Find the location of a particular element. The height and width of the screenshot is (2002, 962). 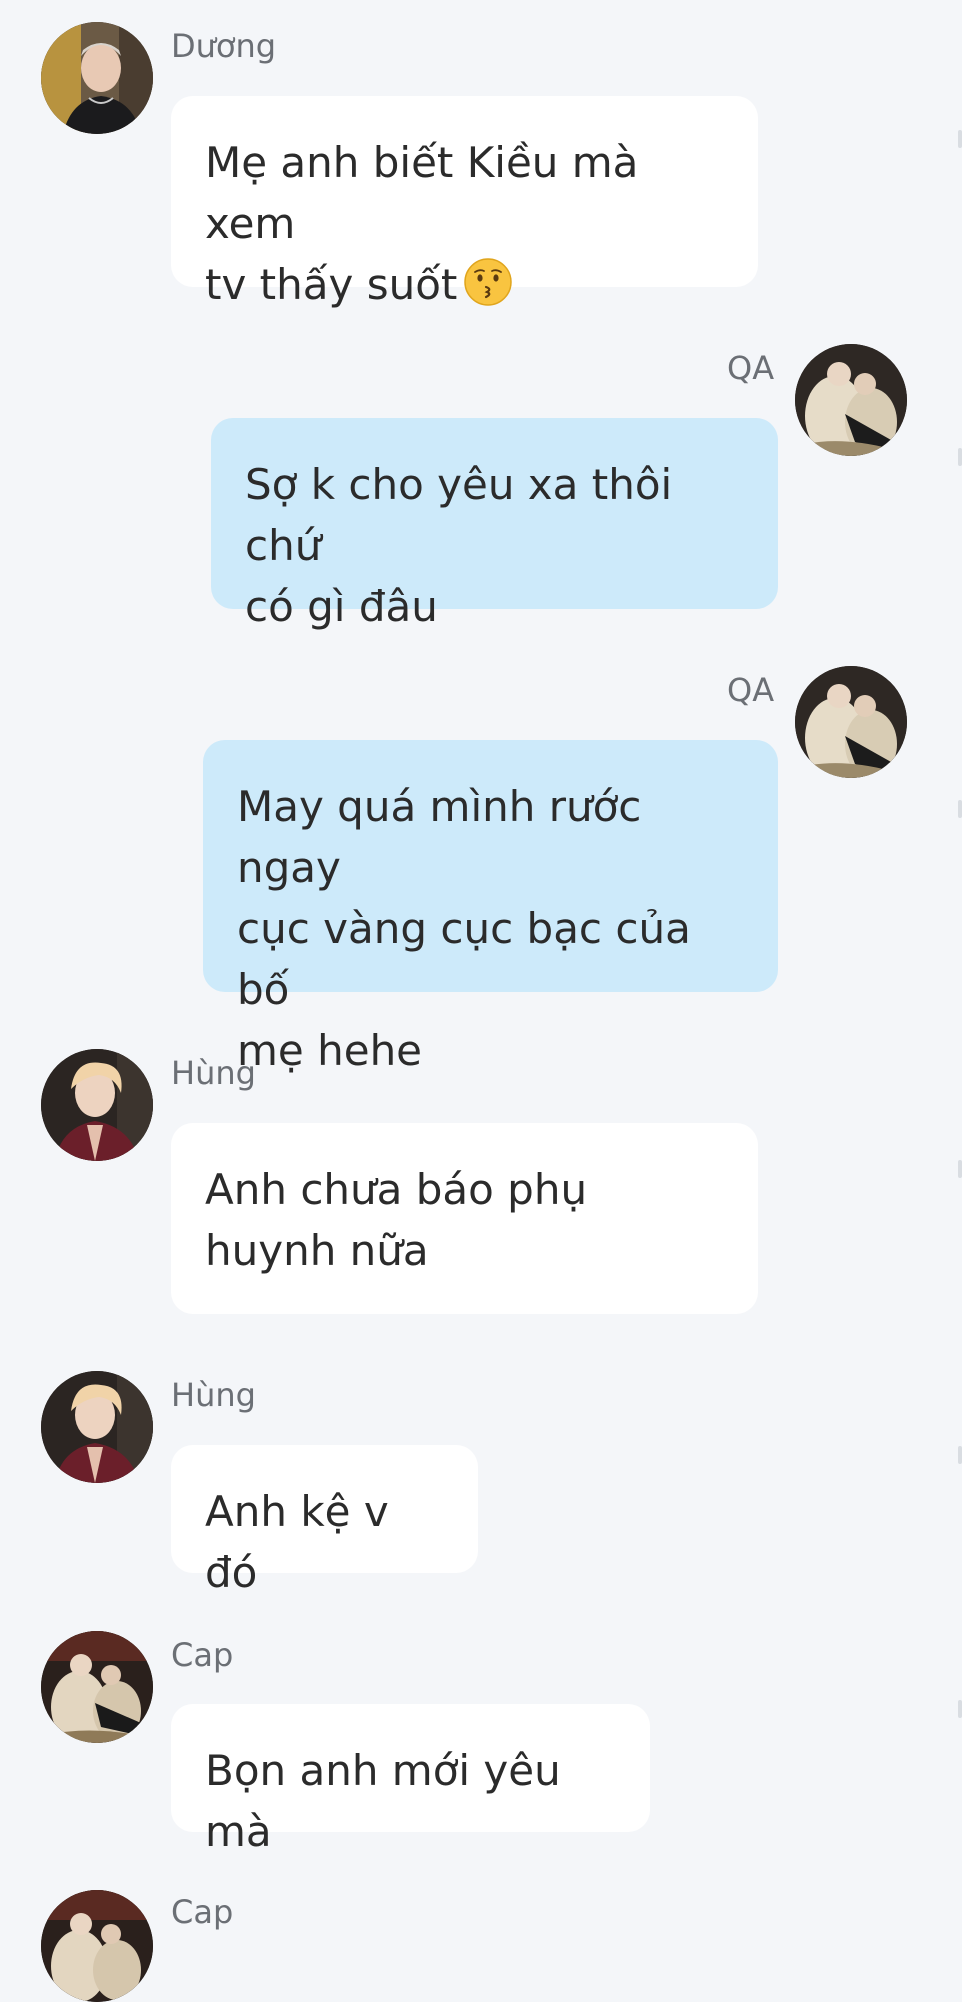

message-text-line: tv thấy suốt is located at coordinates (331, 284).